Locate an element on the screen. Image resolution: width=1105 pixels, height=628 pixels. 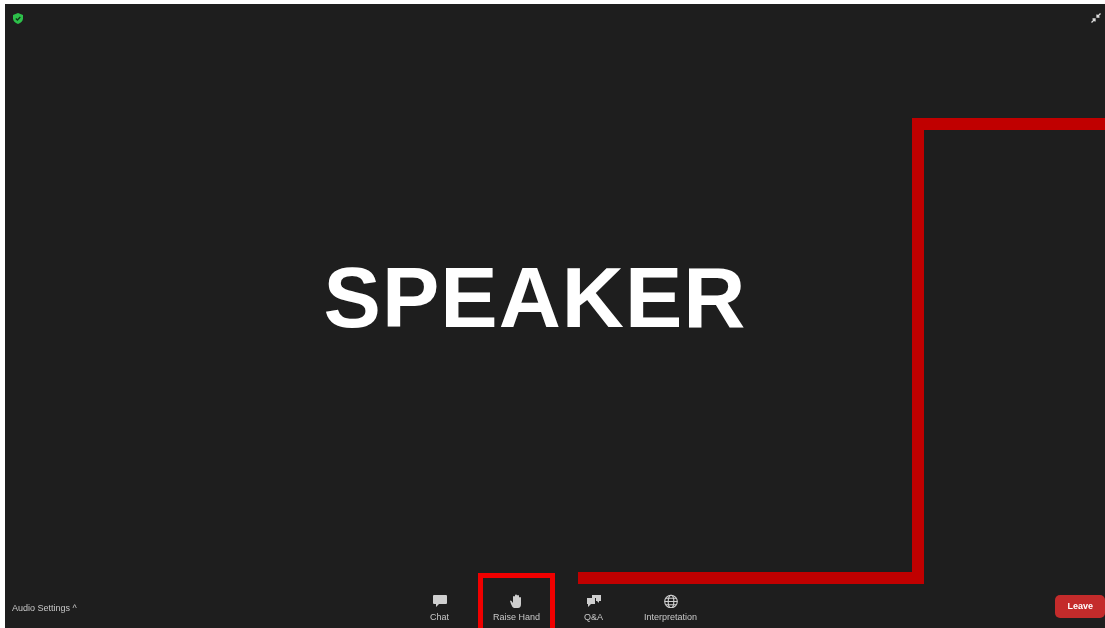
speech-bubbles-icon is located at coordinates (593, 600).